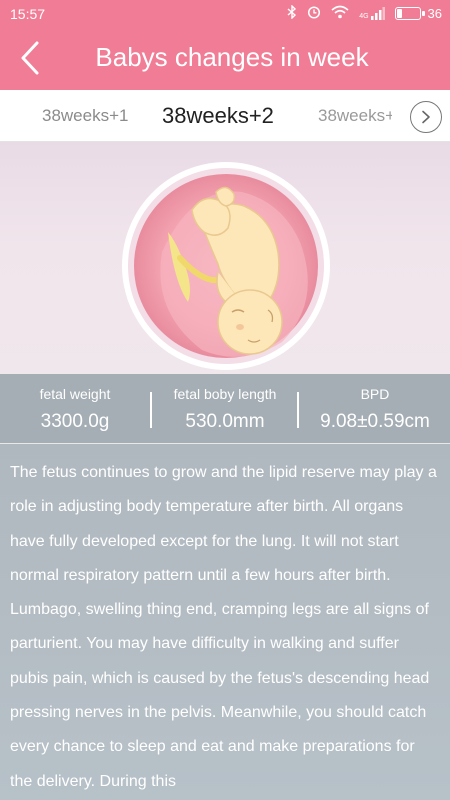 This screenshot has height=800, width=450. I want to click on battery-icon: 36, so click(418, 13).